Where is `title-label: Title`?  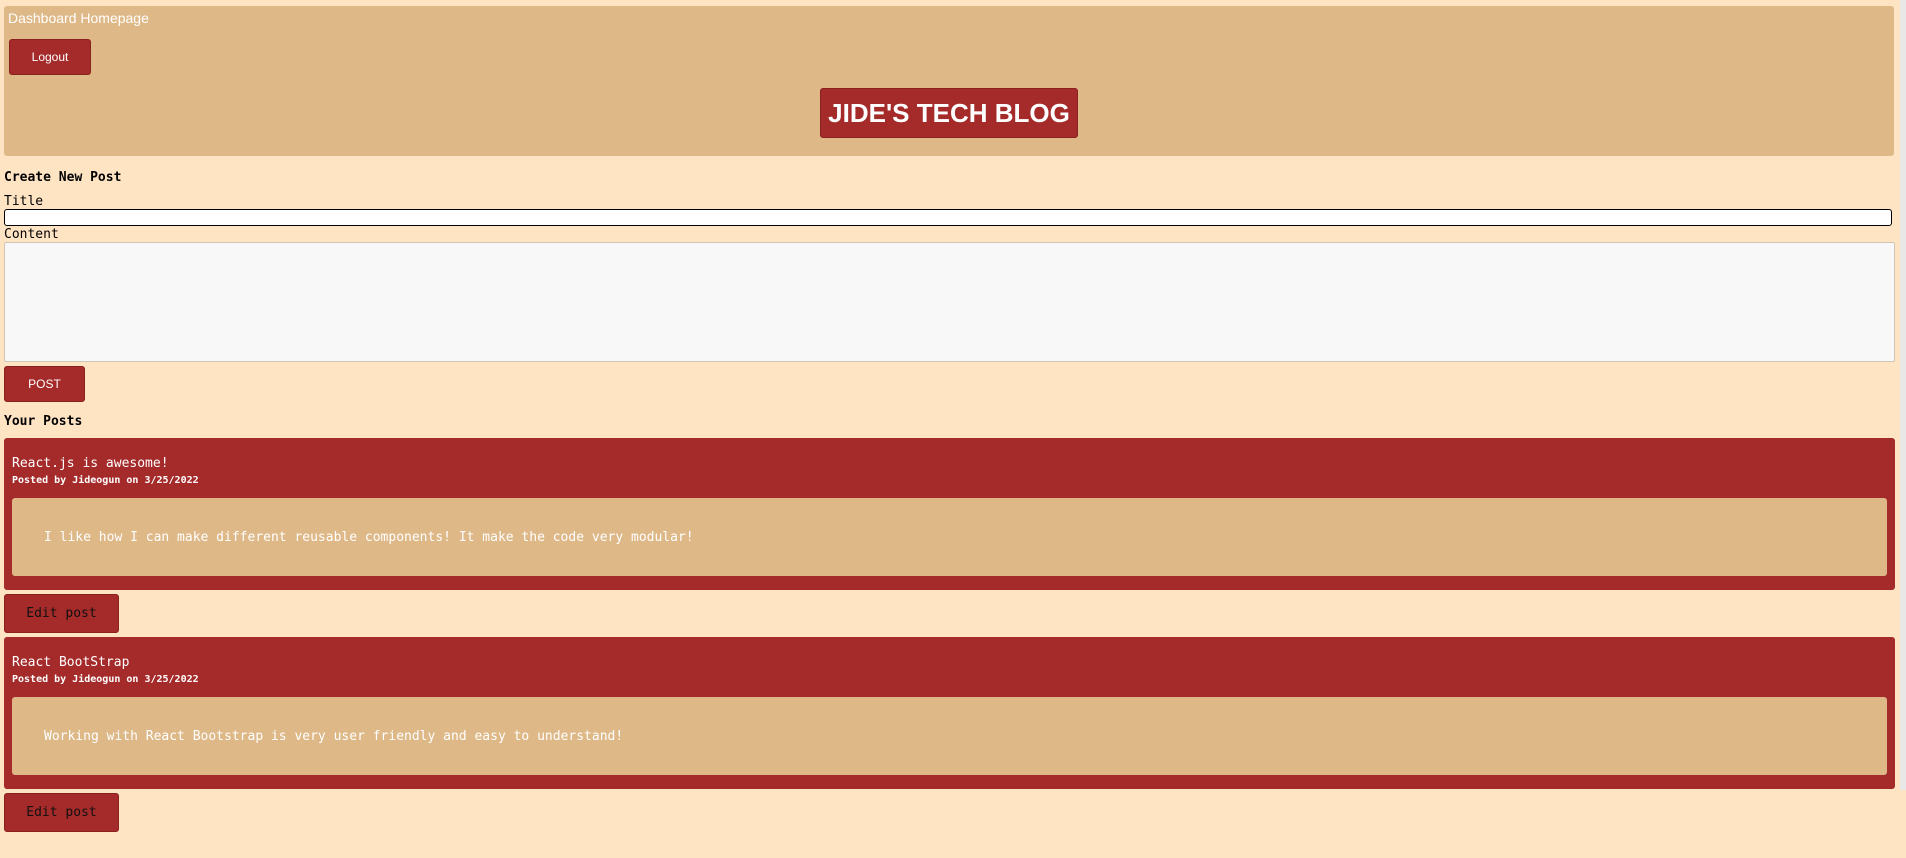 title-label: Title is located at coordinates (24, 201).